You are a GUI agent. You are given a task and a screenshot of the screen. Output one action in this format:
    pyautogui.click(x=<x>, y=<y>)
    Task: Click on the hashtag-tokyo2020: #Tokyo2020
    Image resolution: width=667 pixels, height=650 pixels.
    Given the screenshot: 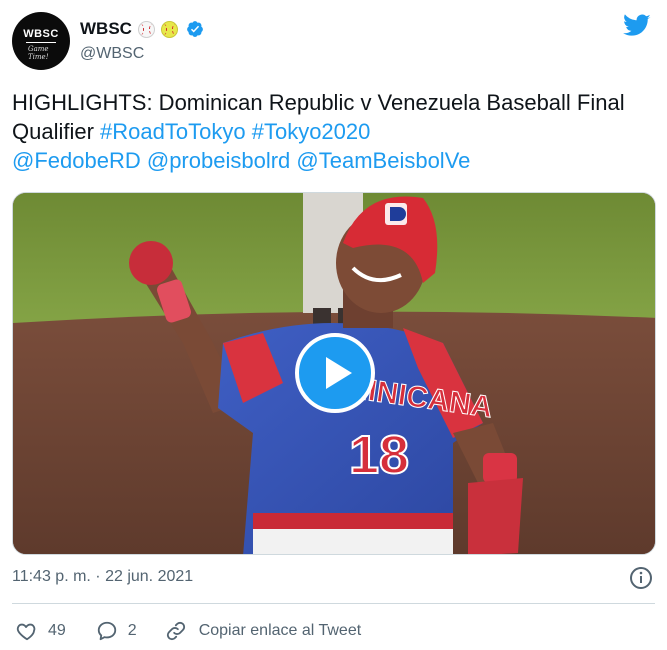 What is the action you would take?
    pyautogui.click(x=311, y=131)
    